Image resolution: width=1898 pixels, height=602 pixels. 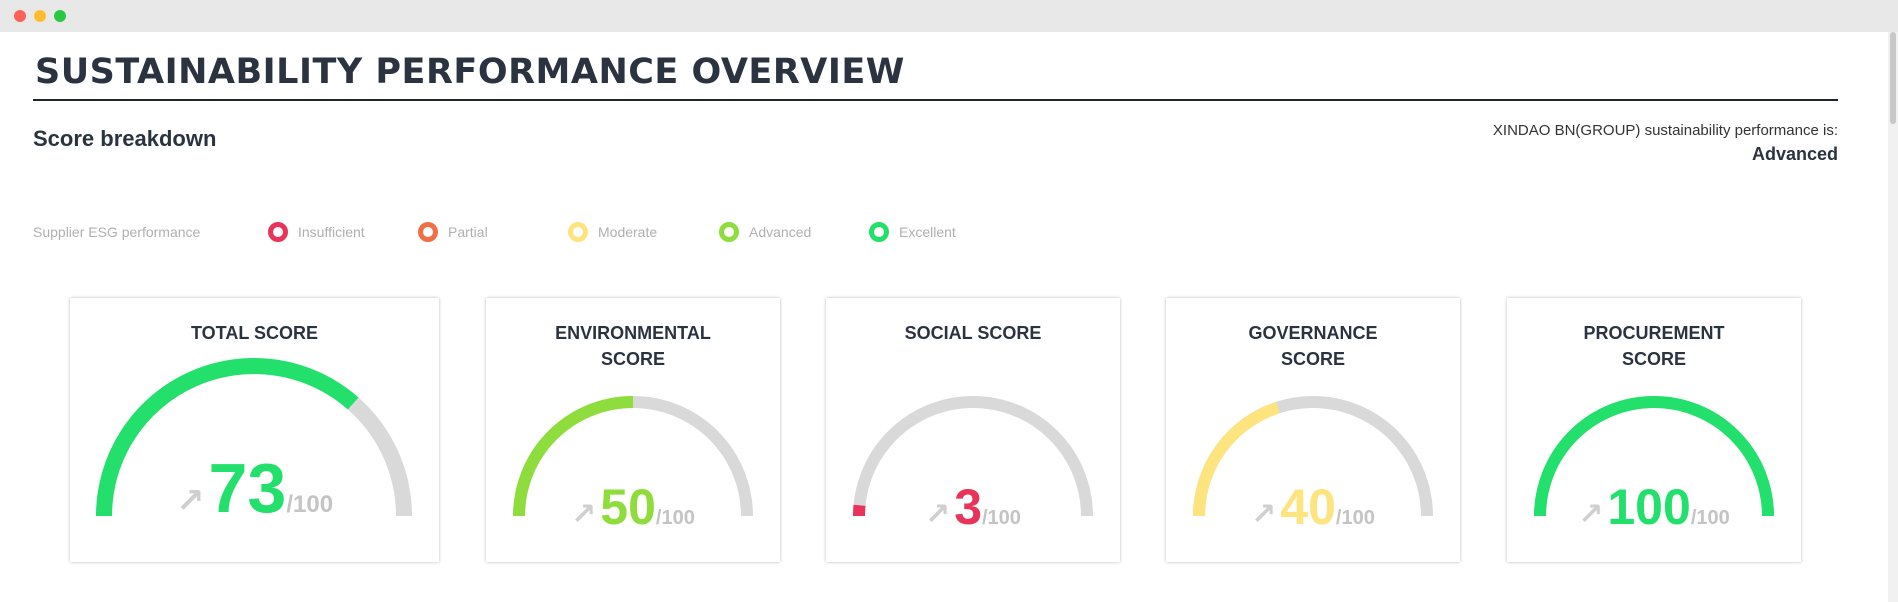 What do you see at coordinates (125, 138) in the screenshot?
I see `score-breakdown-heading: Score breakdown` at bounding box center [125, 138].